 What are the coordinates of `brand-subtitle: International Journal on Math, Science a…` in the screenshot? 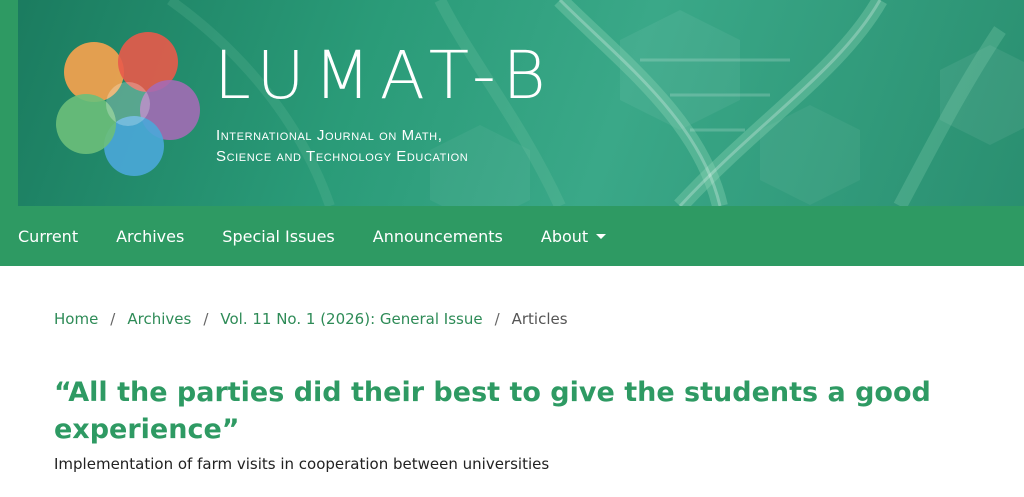 It's located at (342, 146).